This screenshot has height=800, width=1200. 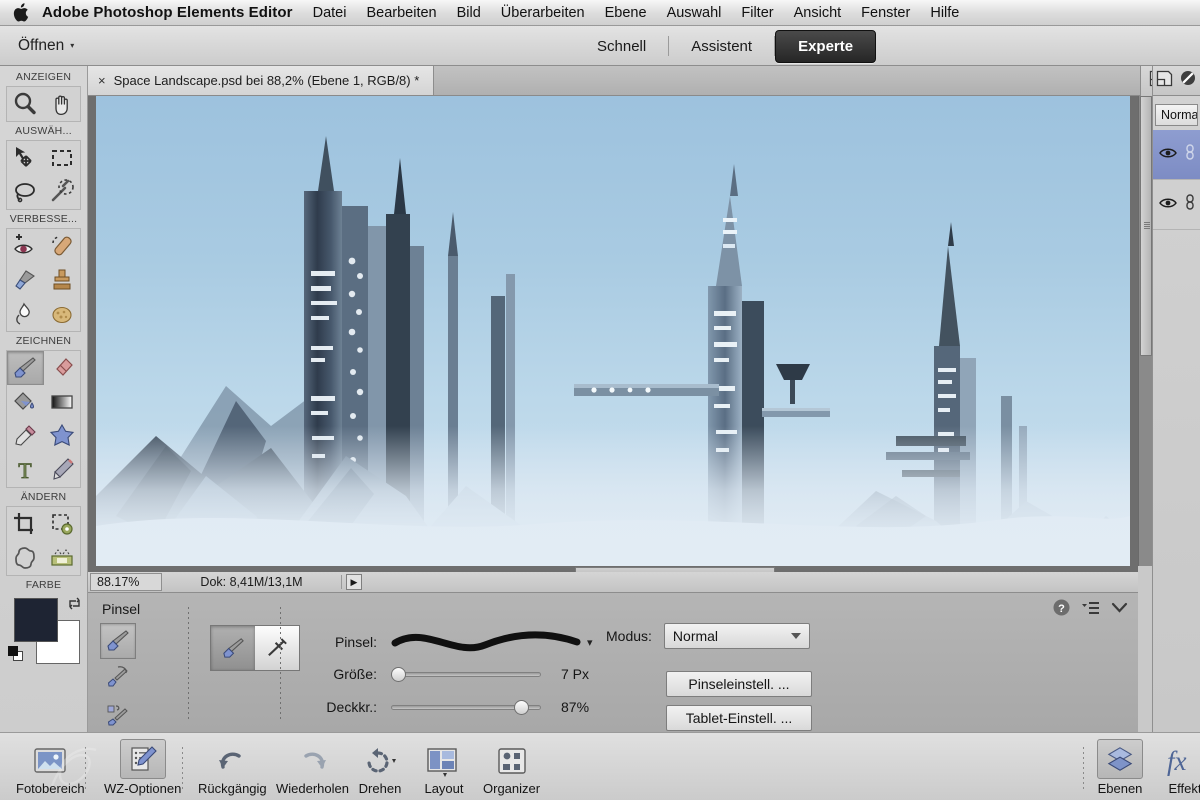 I want to click on pencil-tool, so click(x=62, y=470).